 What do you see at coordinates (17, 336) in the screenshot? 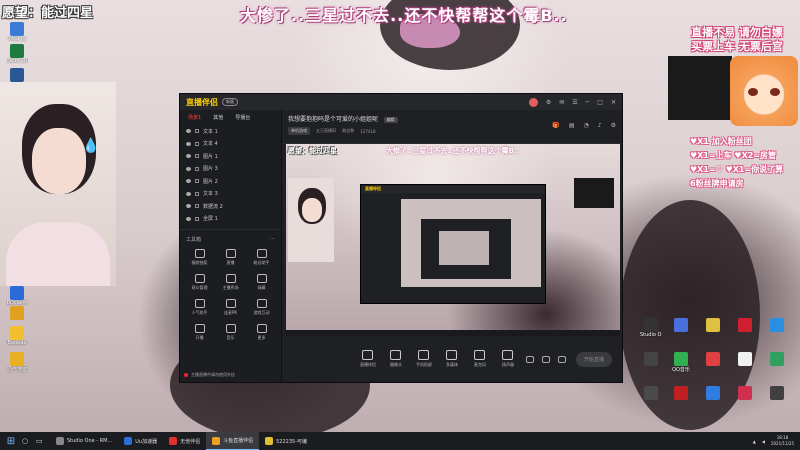
I see `desktop-icon: Baobao` at bounding box center [17, 336].